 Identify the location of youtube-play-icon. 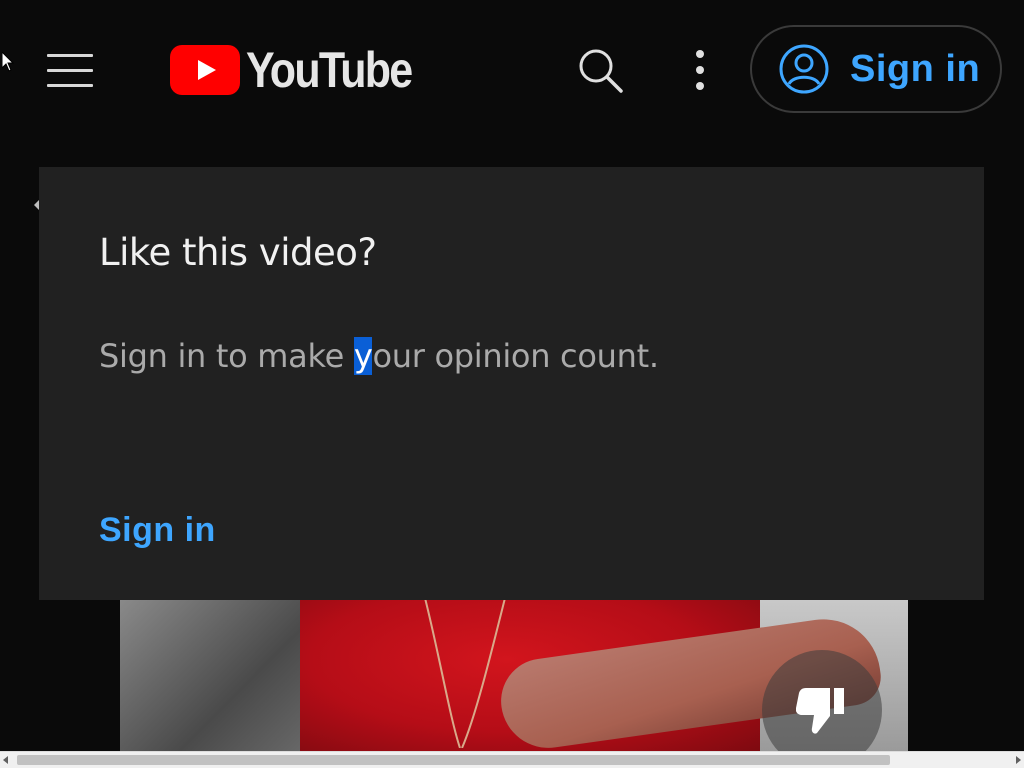
(205, 70).